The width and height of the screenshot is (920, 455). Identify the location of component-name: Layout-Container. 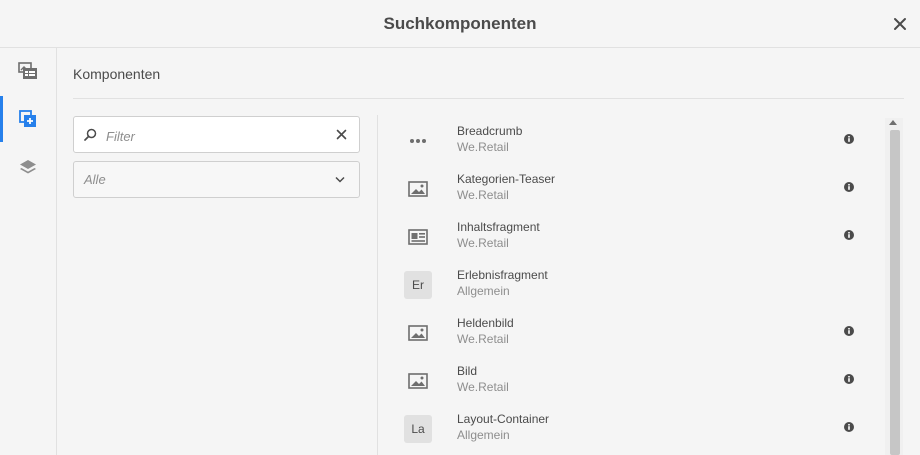
(503, 419).